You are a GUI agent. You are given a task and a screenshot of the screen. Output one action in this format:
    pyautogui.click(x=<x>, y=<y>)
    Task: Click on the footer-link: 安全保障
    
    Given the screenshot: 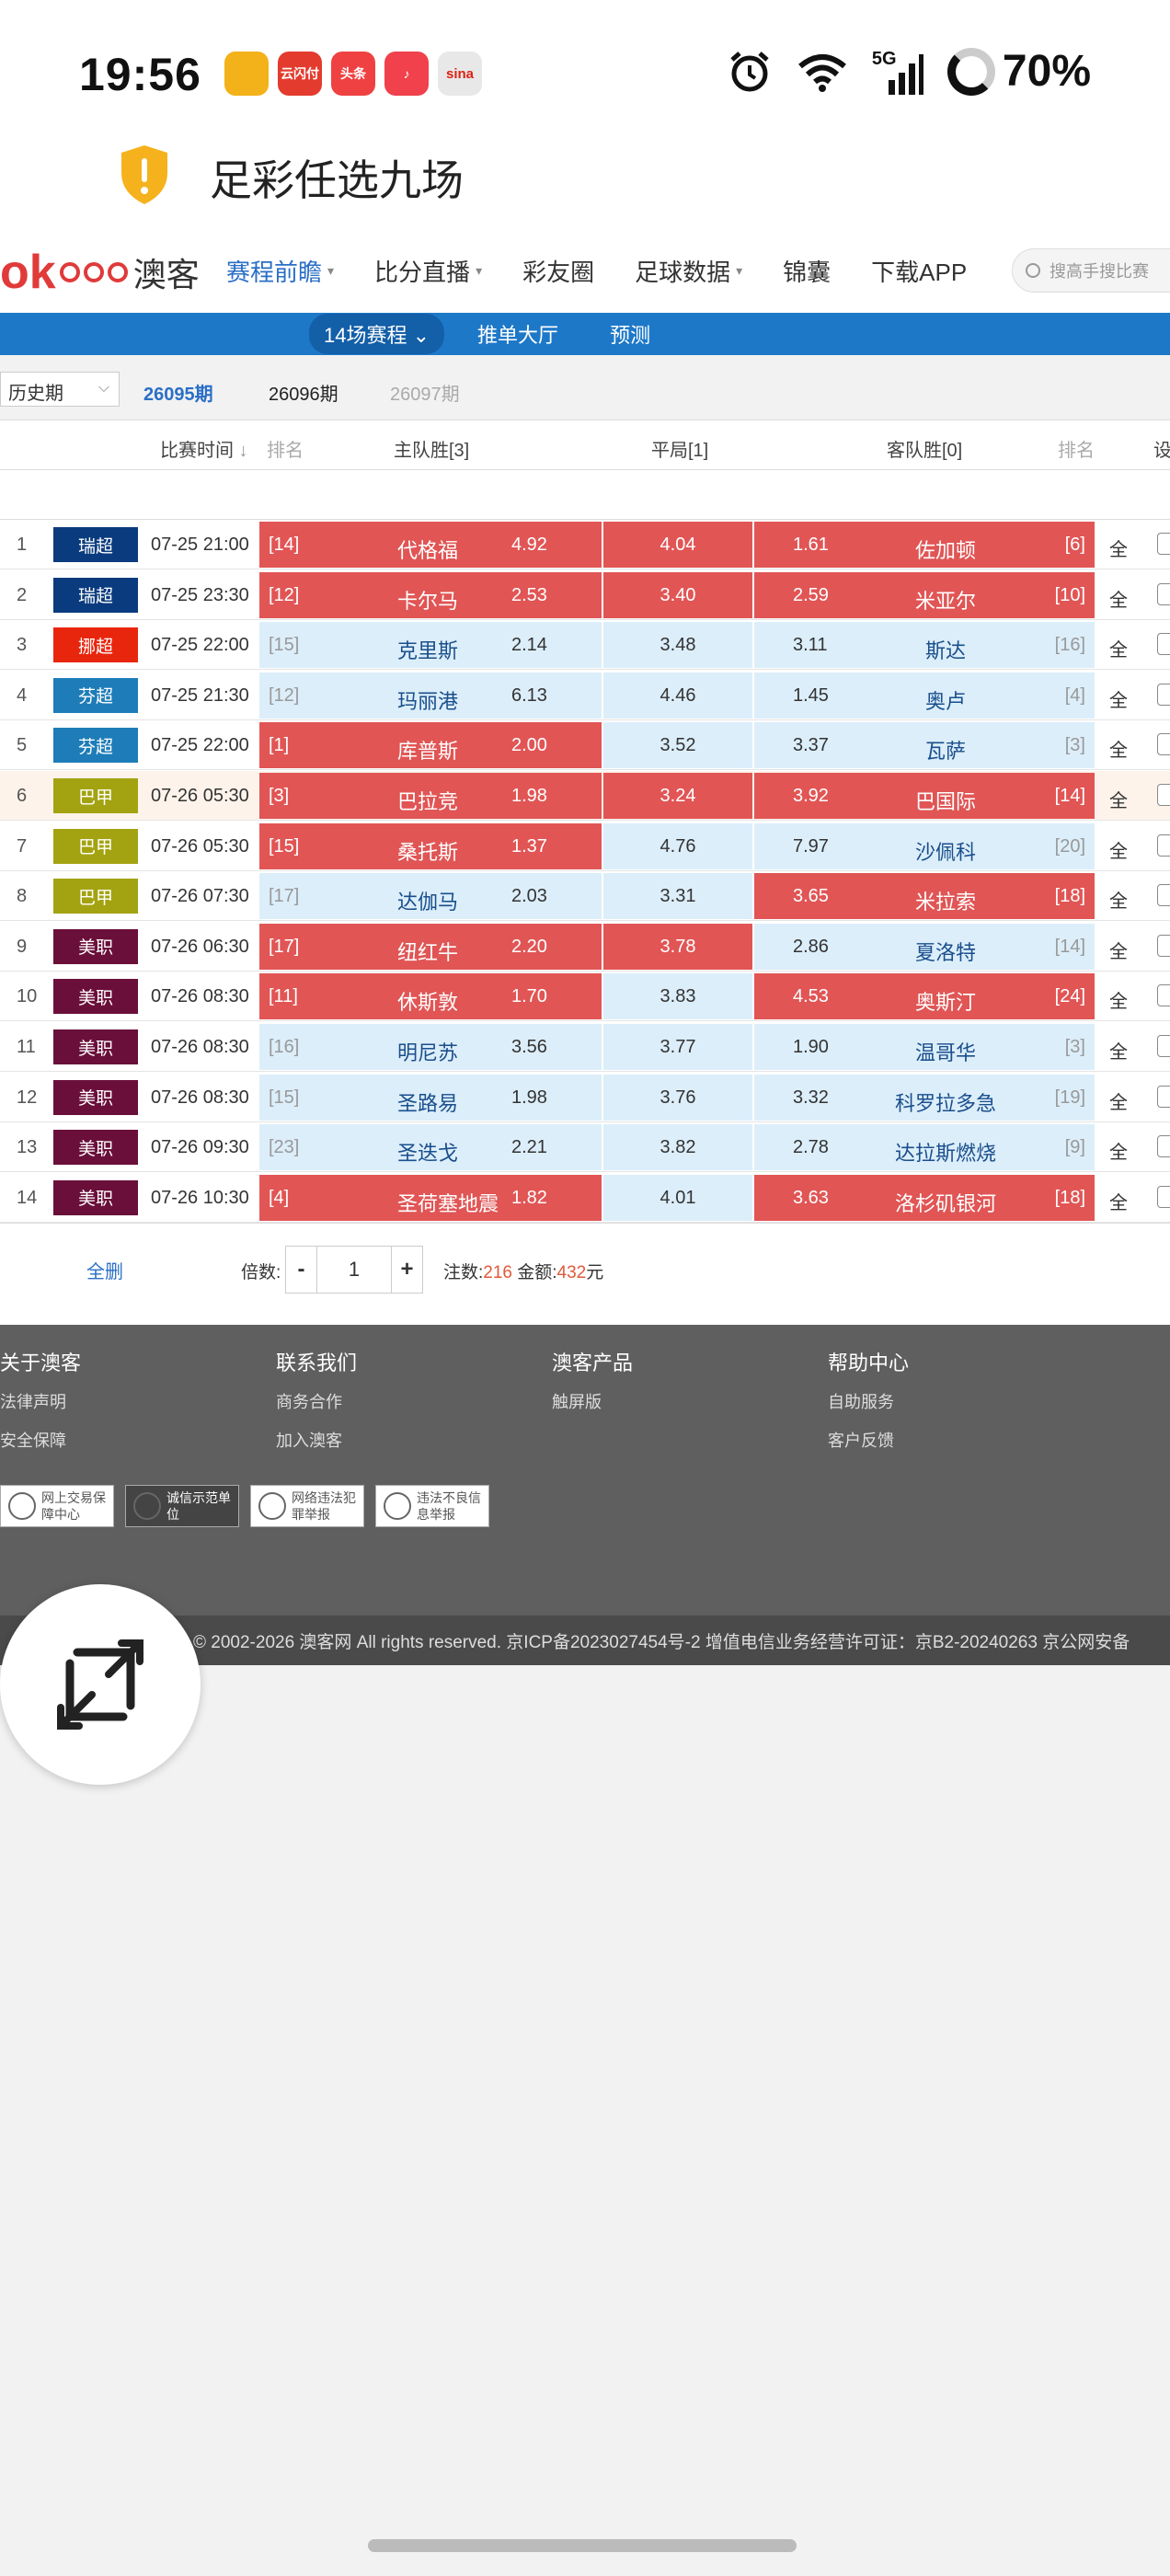 What is the action you would take?
    pyautogui.click(x=40, y=1440)
    